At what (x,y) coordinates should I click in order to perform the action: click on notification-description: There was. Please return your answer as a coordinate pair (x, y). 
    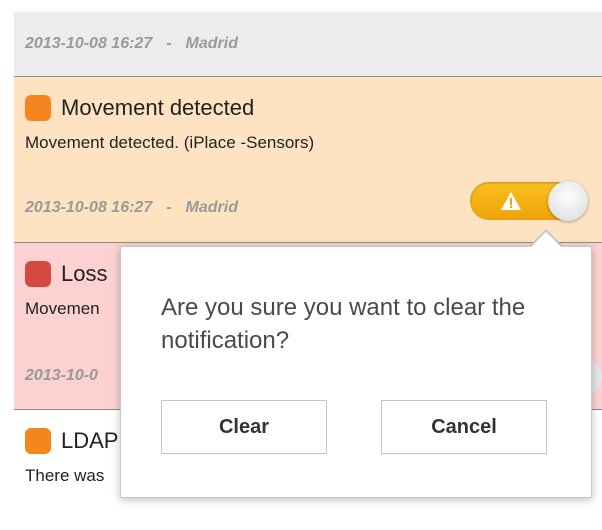
    Looking at the image, I should click on (65, 475).